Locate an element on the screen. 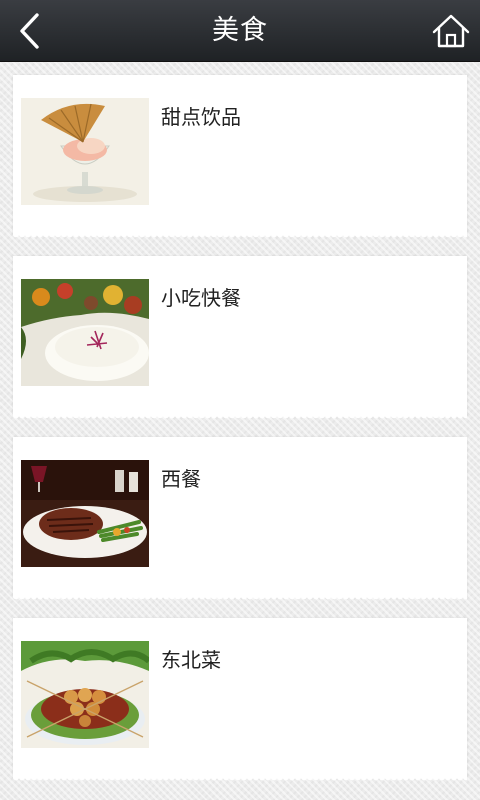 The width and height of the screenshot is (480, 800). category-label: 小吃快餐 is located at coordinates (201, 298).